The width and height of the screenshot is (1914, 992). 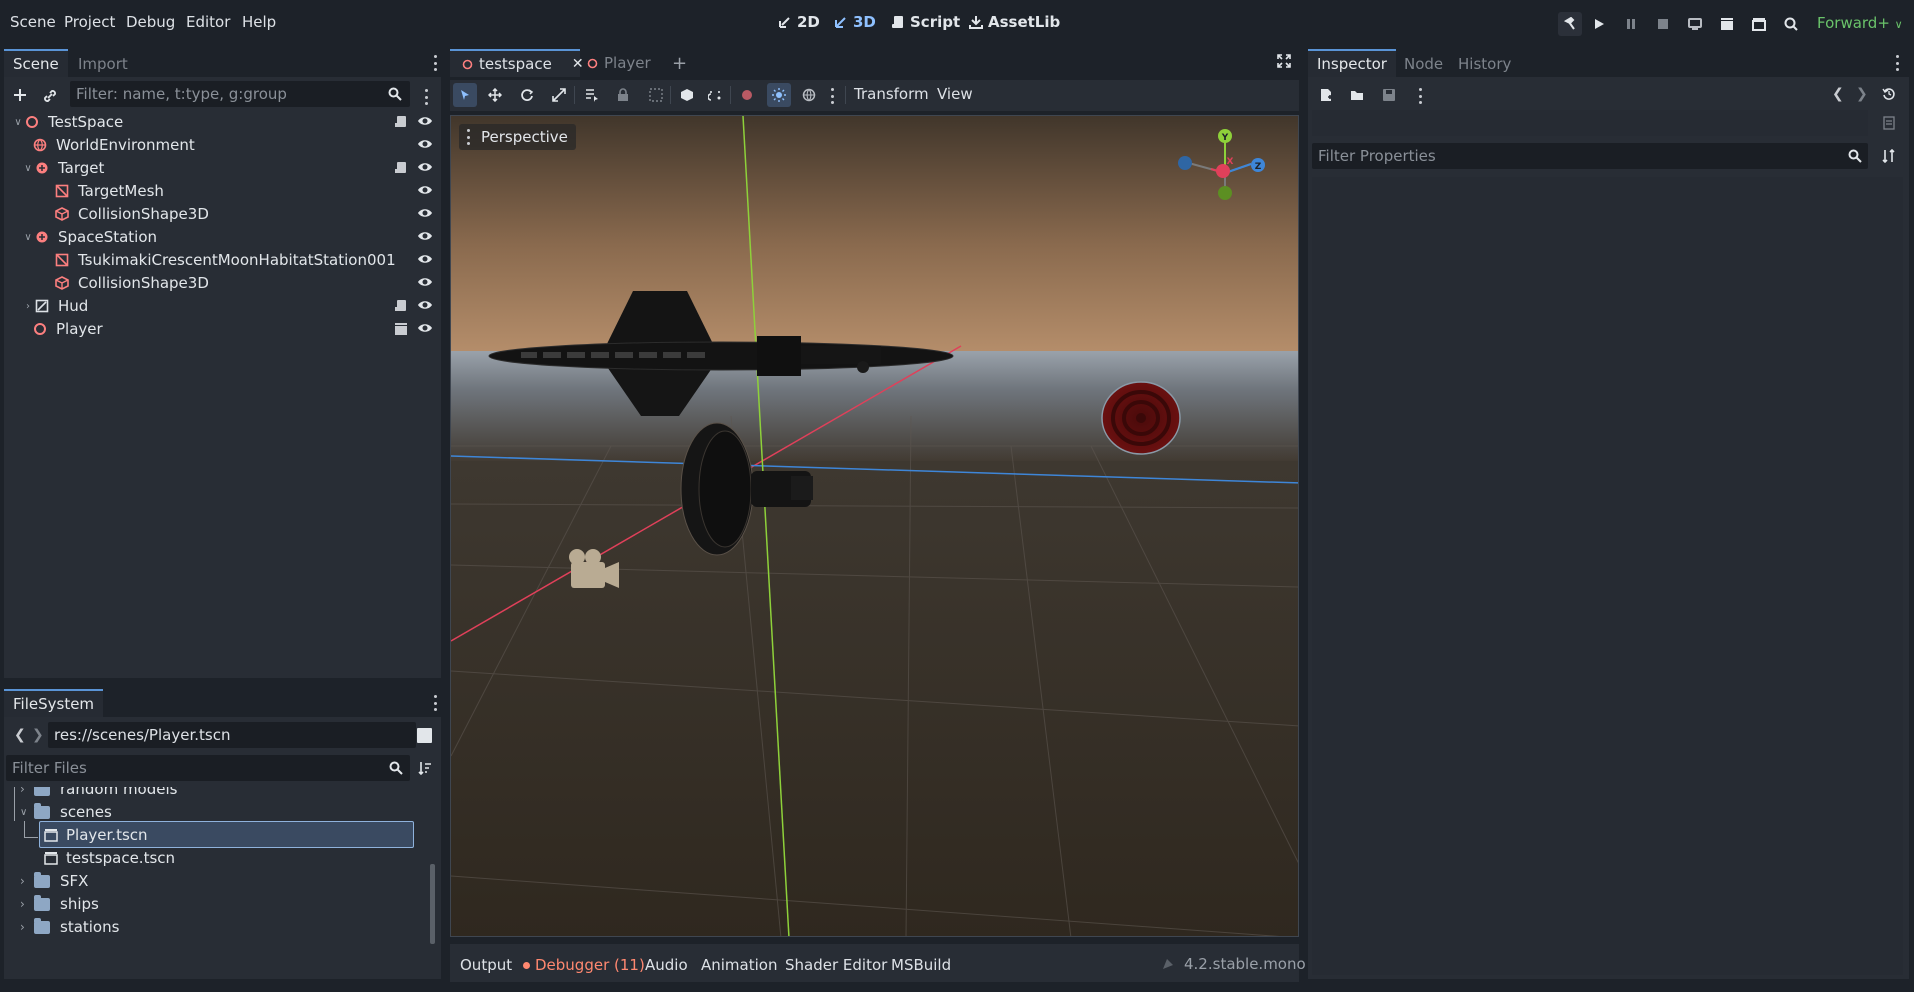 I want to click on env-preview-button, so click(x=779, y=95).